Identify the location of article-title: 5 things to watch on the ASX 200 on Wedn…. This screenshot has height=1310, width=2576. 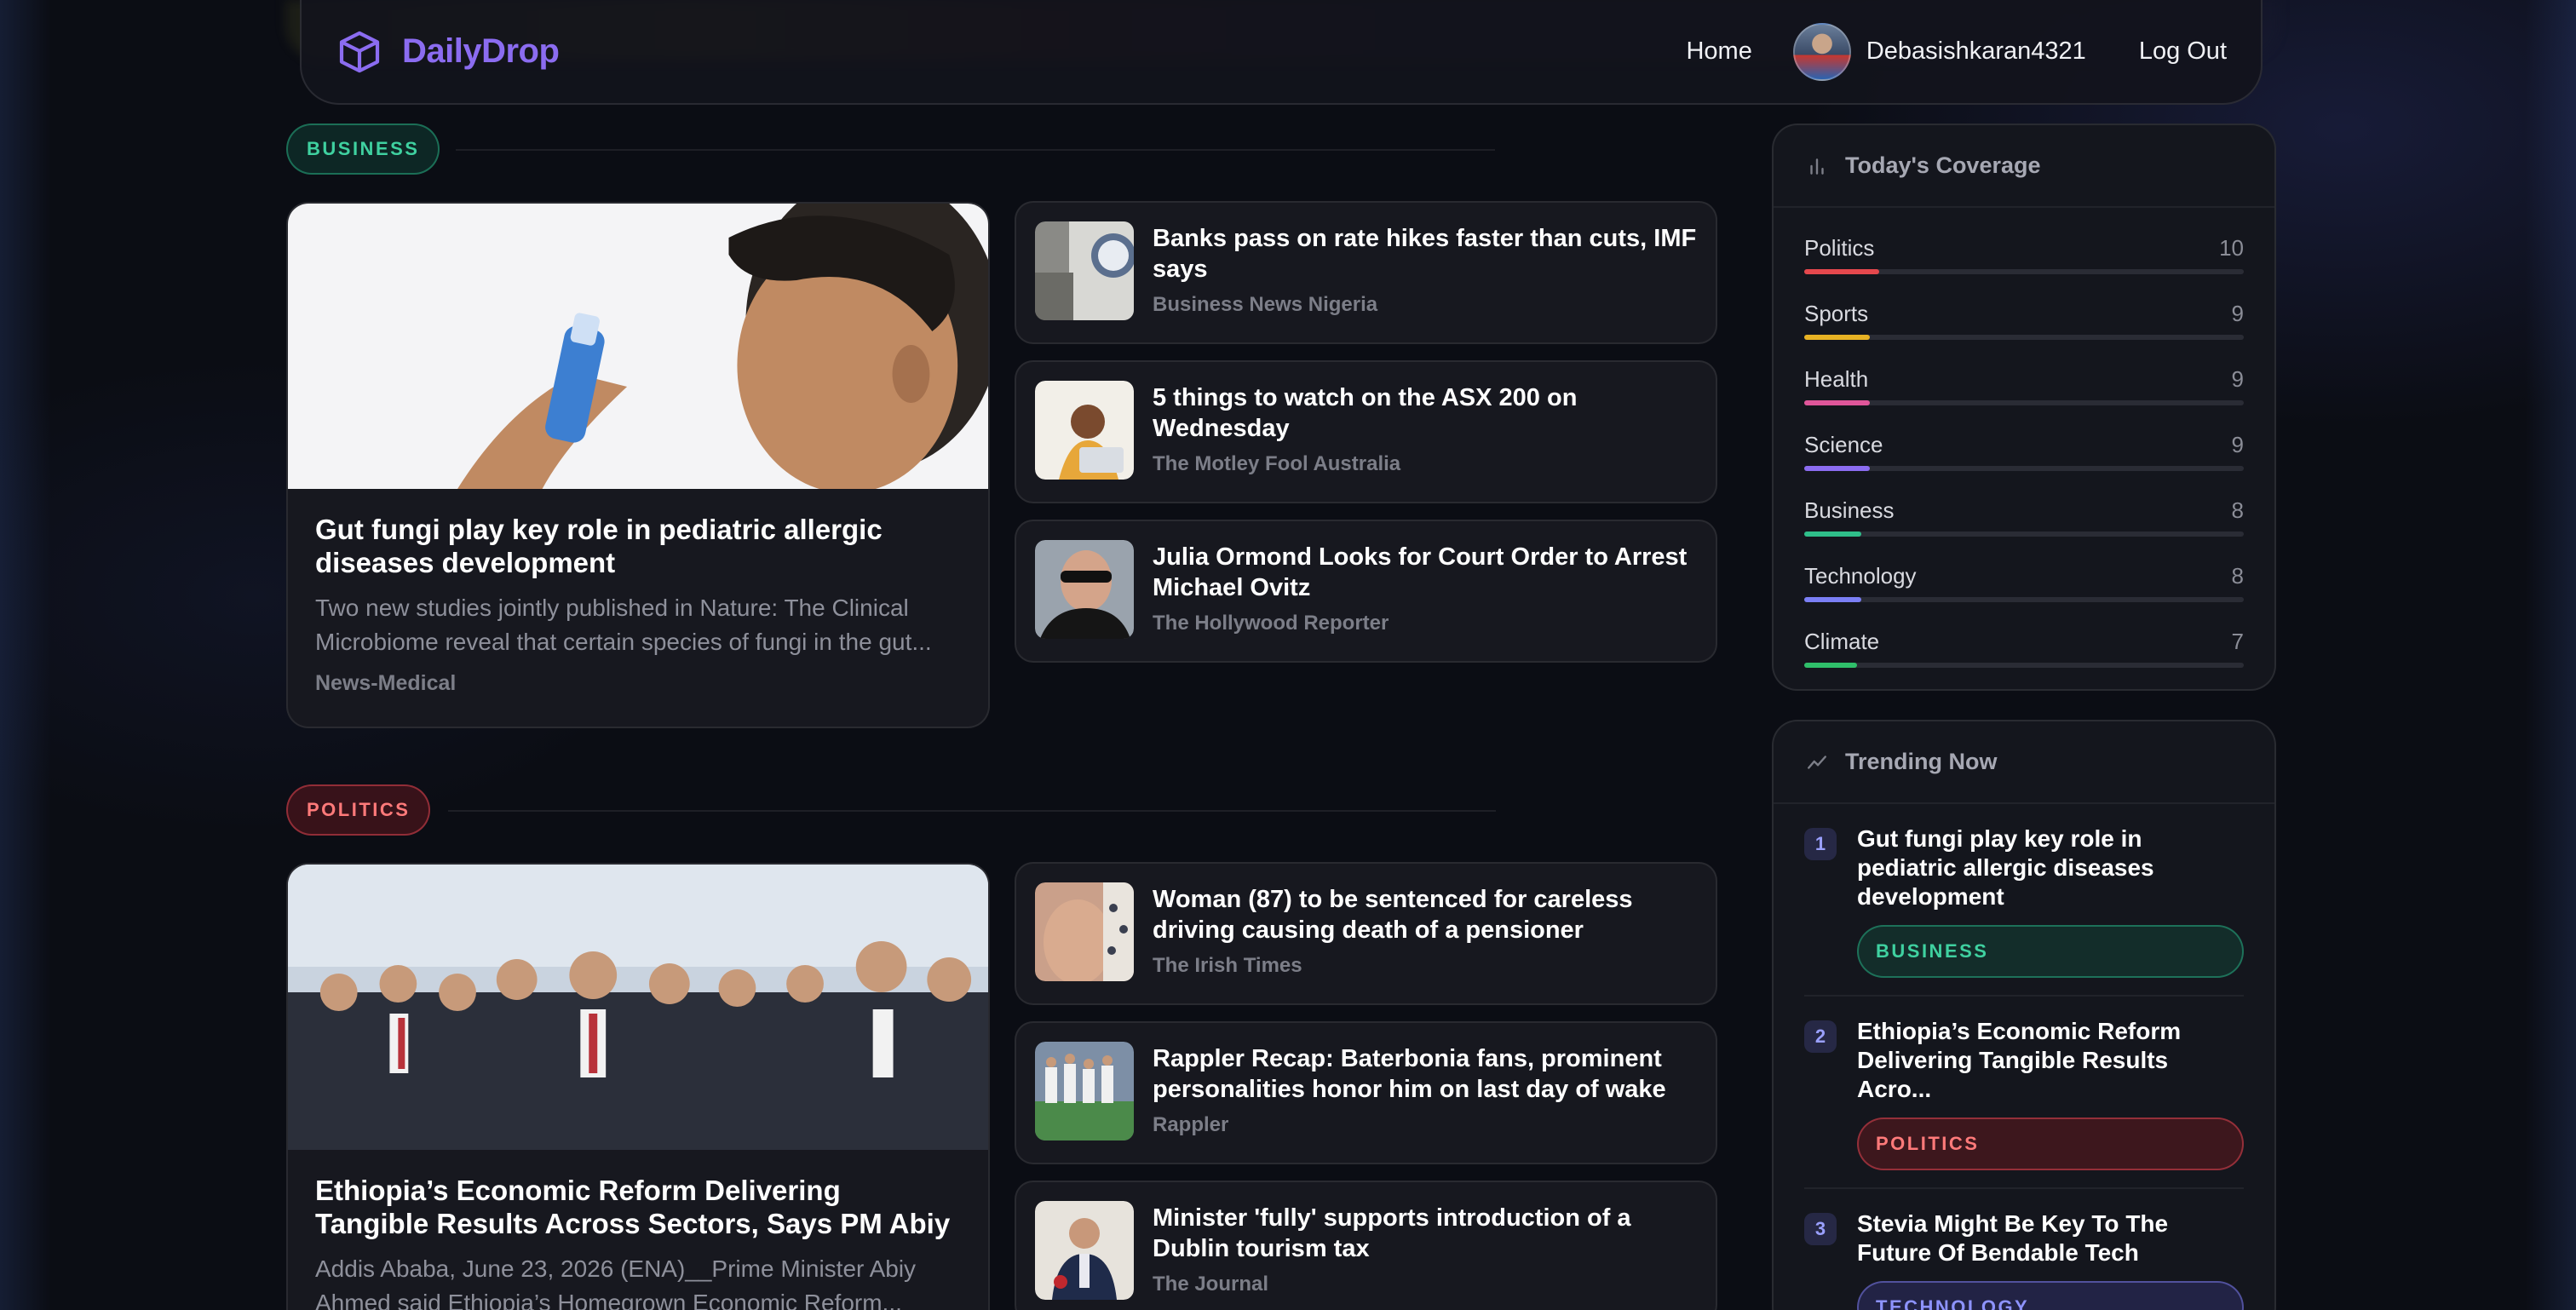
(1425, 413).